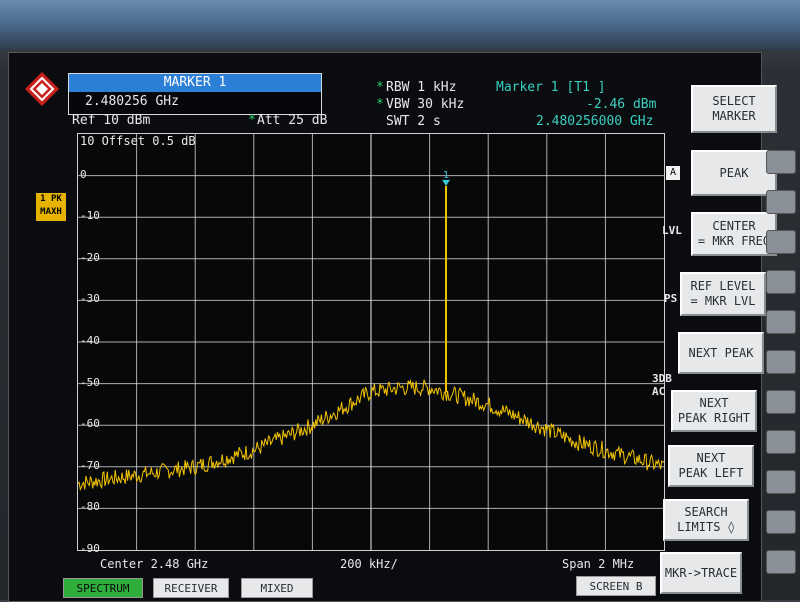 Image resolution: width=800 pixels, height=602 pixels. I want to click on tab-mixed: MIXED, so click(277, 588).